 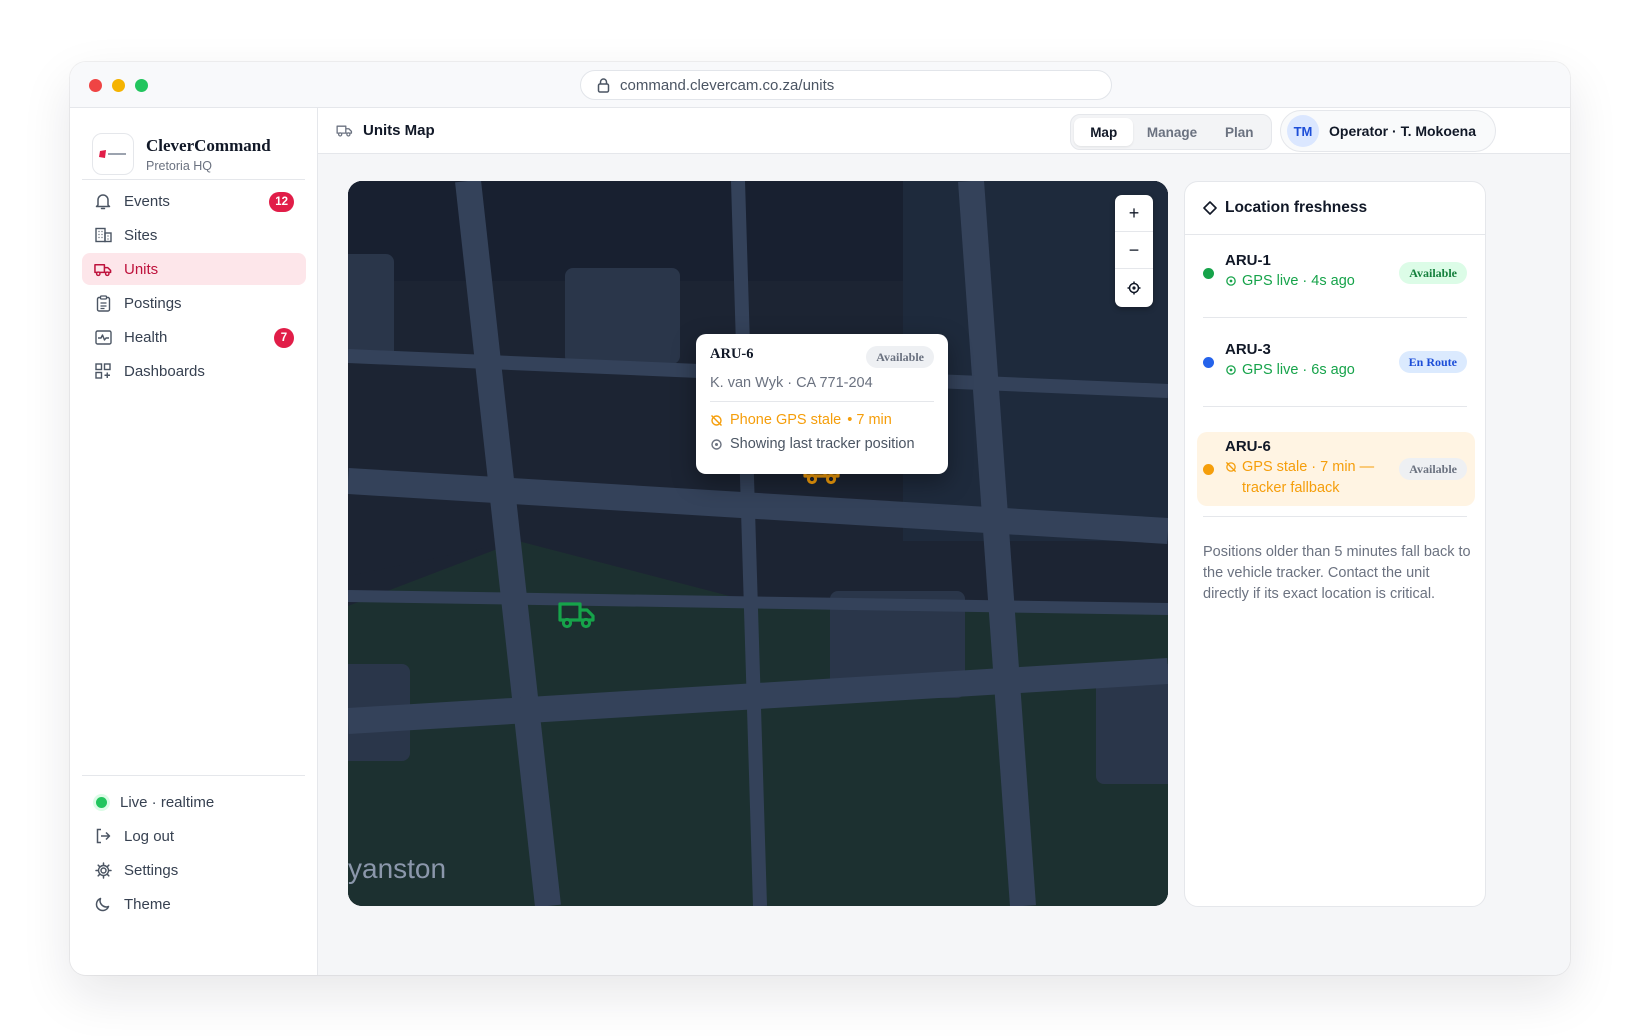 What do you see at coordinates (193, 179) in the screenshot?
I see `sidebar-divider` at bounding box center [193, 179].